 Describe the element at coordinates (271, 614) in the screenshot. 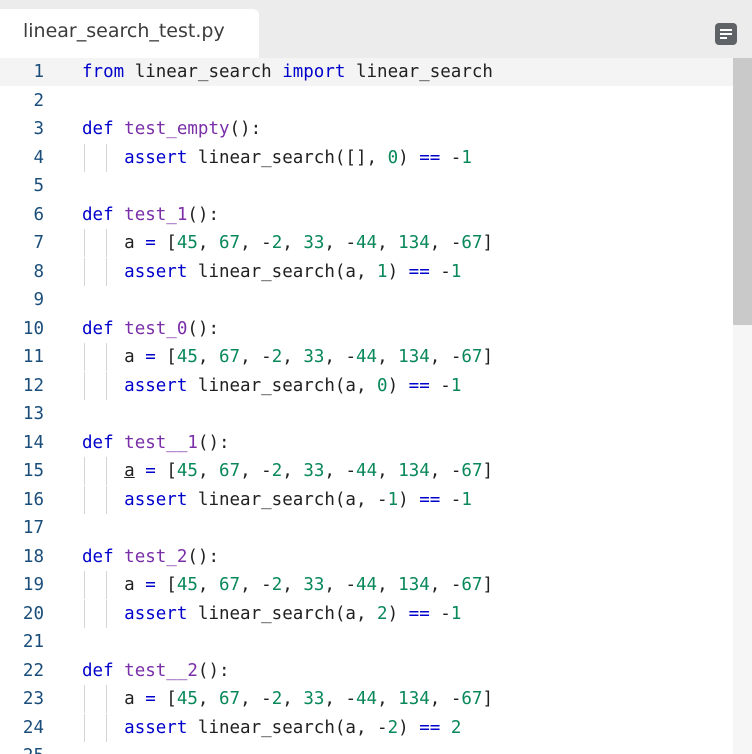

I see `code-text: assert linear_search(a, 2) == -1` at that location.